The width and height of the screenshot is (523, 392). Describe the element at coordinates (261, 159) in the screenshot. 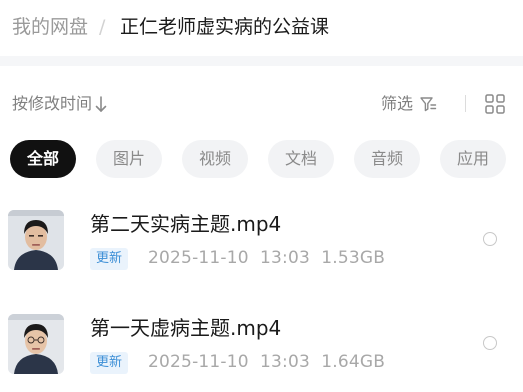

I see `category-tabs: 全部 图片 视频 文档 音频 应用` at that location.